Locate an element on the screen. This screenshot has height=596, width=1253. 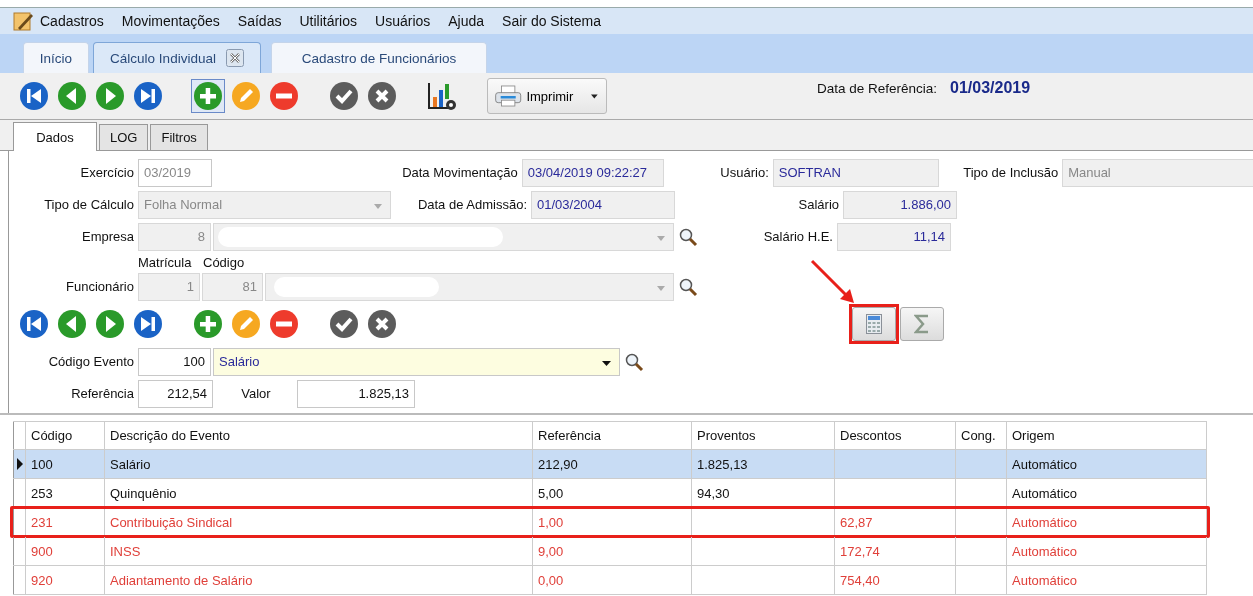
calculator-icon is located at coordinates (874, 324).